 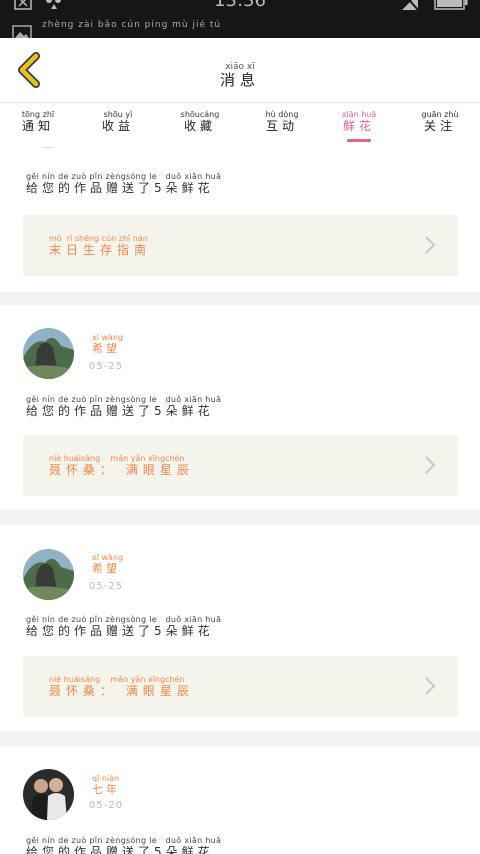 What do you see at coordinates (439, 126) in the screenshot?
I see `tab-label: 关注` at bounding box center [439, 126].